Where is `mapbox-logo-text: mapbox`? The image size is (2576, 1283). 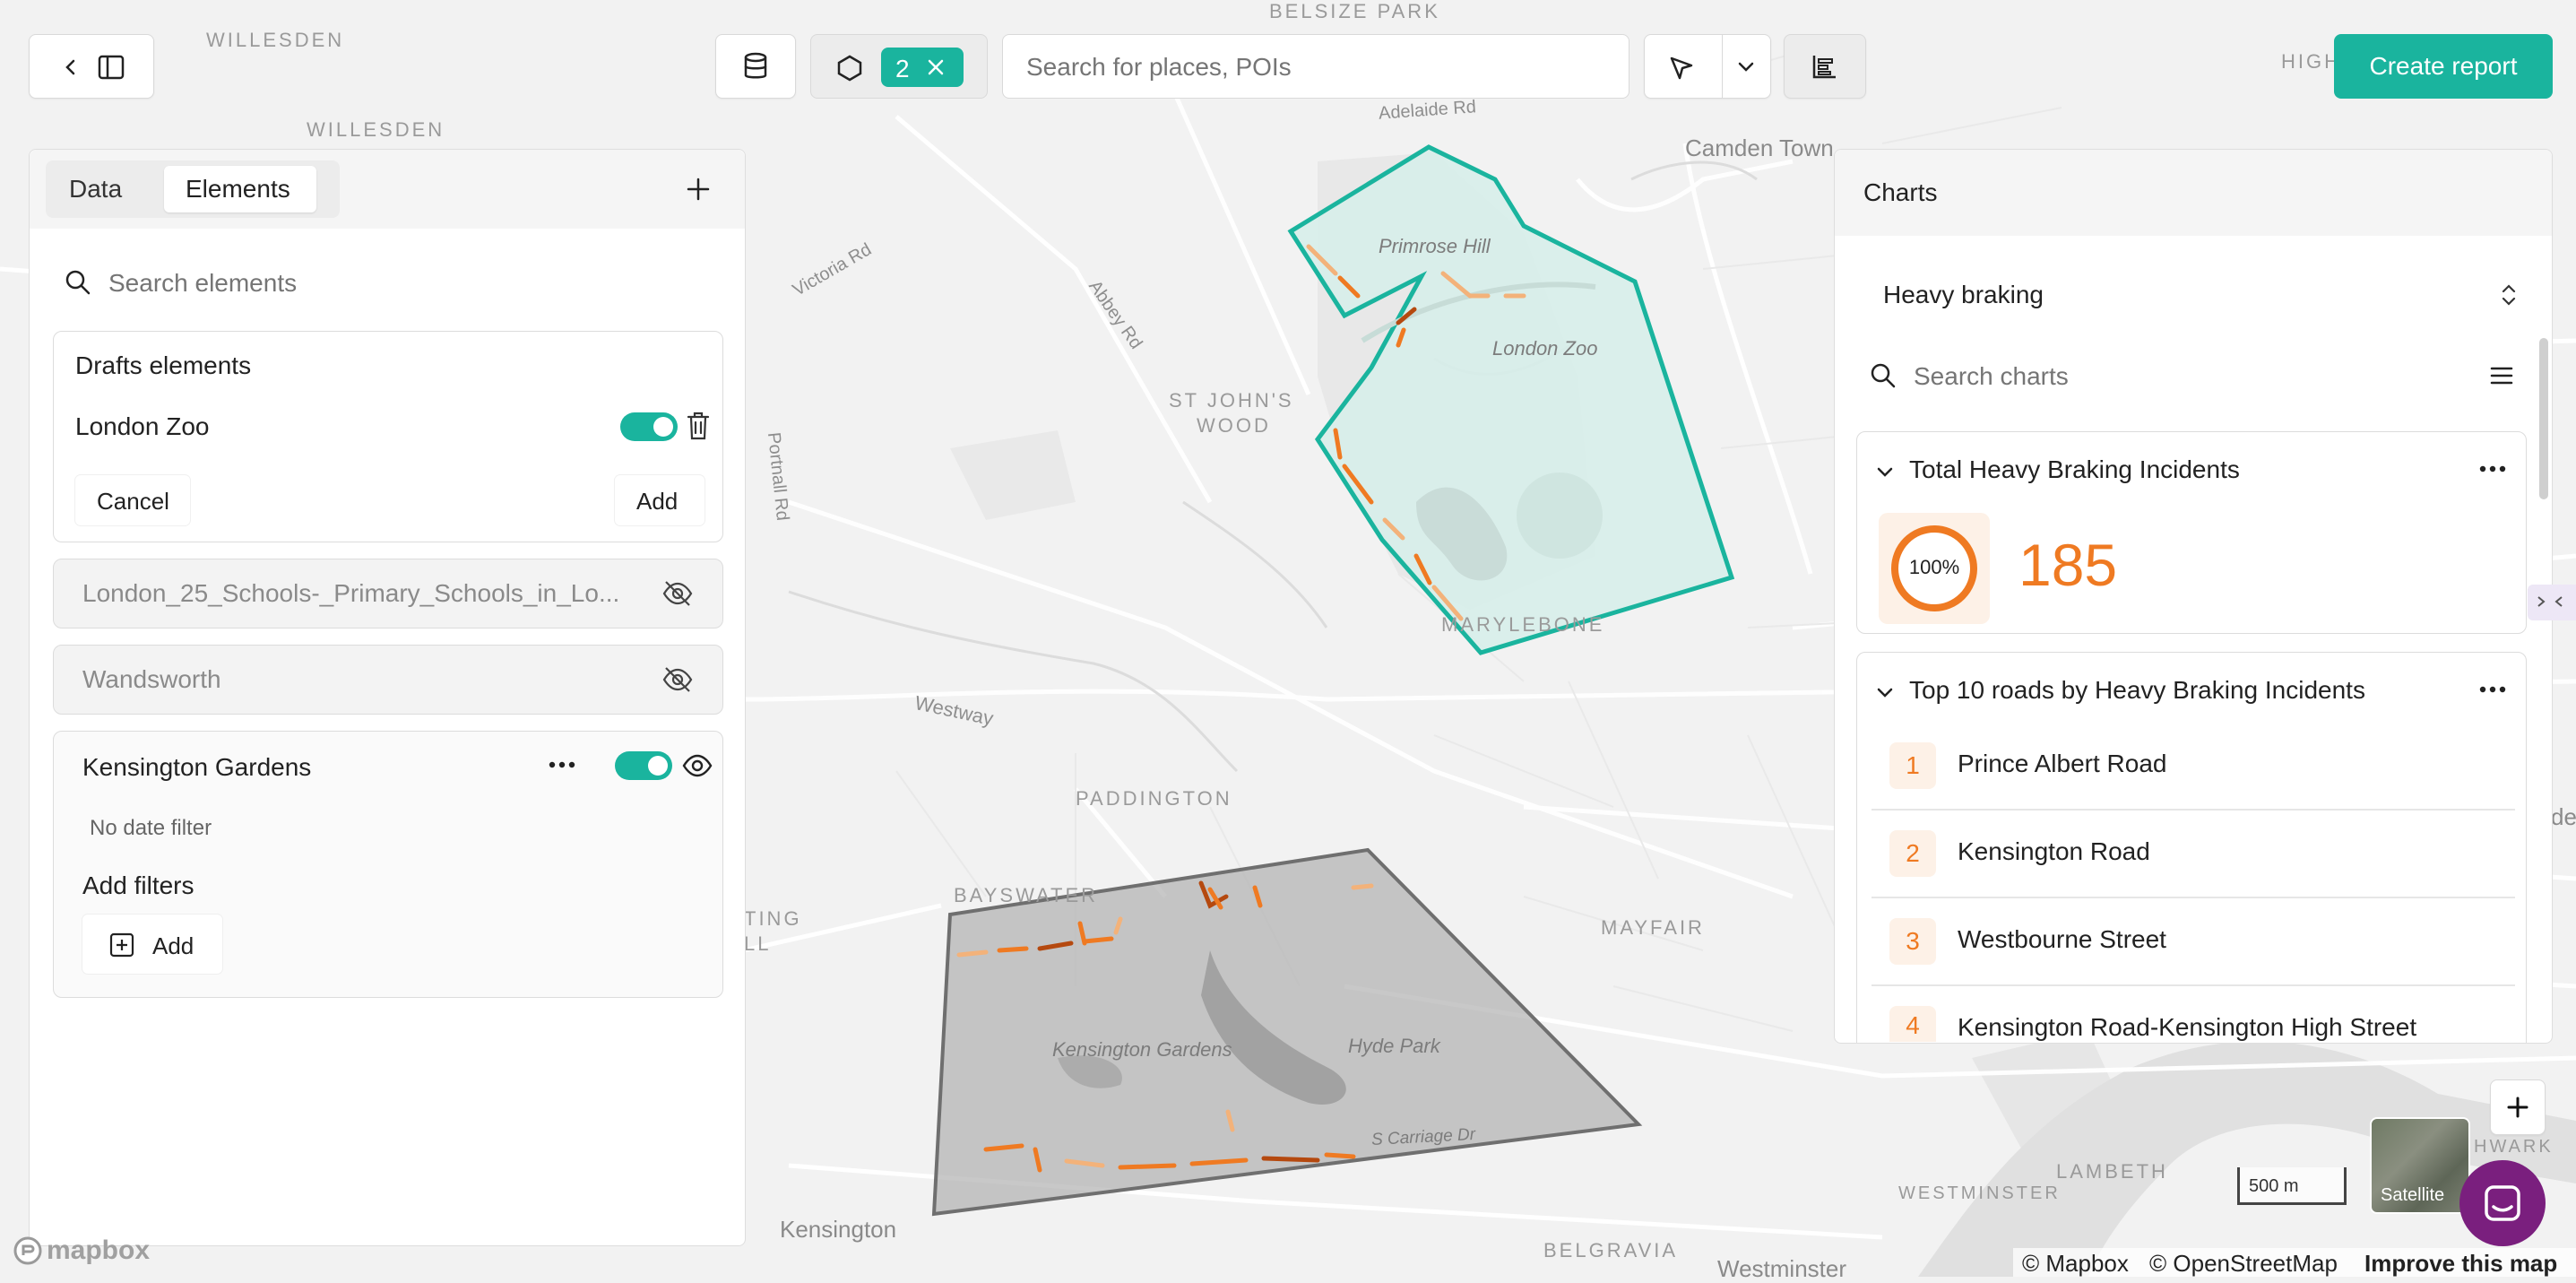 mapbox-logo-text: mapbox is located at coordinates (99, 1250).